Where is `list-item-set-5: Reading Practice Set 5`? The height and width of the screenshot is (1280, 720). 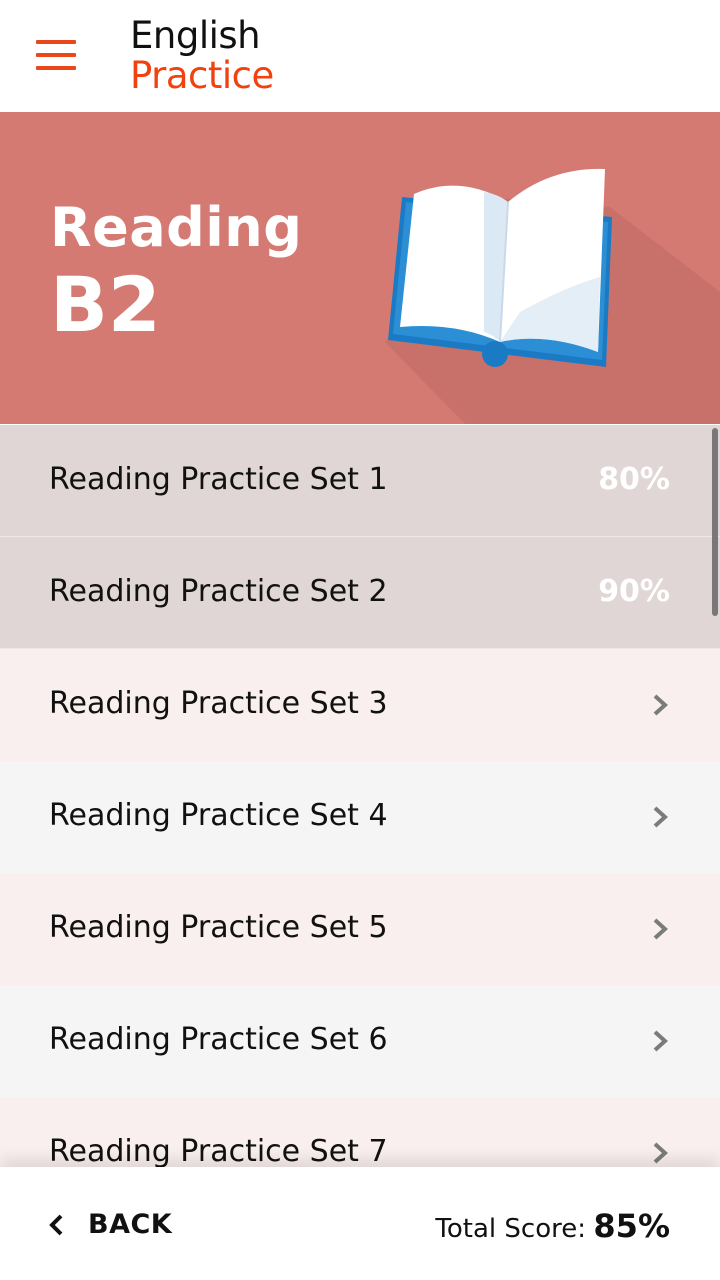 list-item-set-5: Reading Practice Set 5 is located at coordinates (360, 929).